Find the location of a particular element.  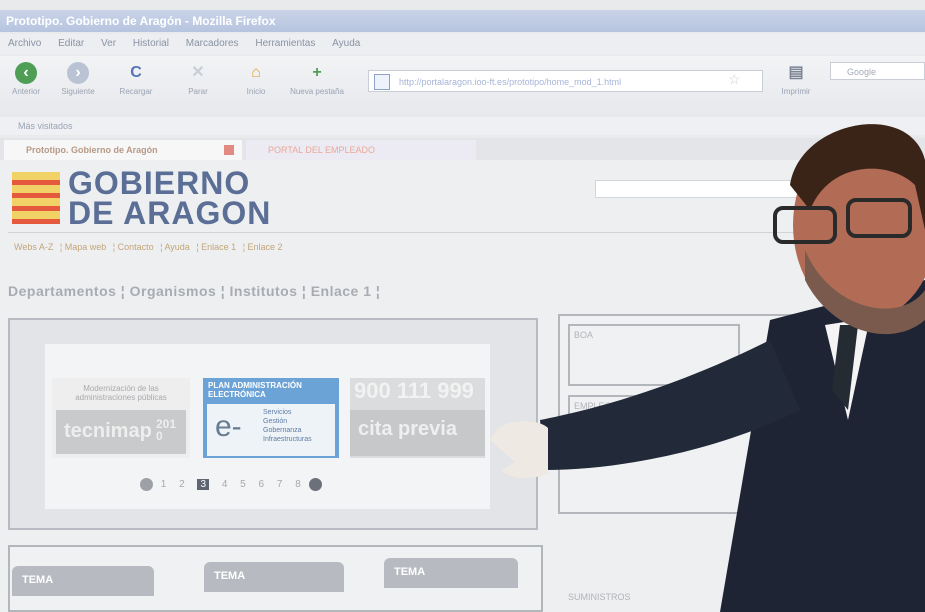

pager-5: 5 is located at coordinates (243, 484).